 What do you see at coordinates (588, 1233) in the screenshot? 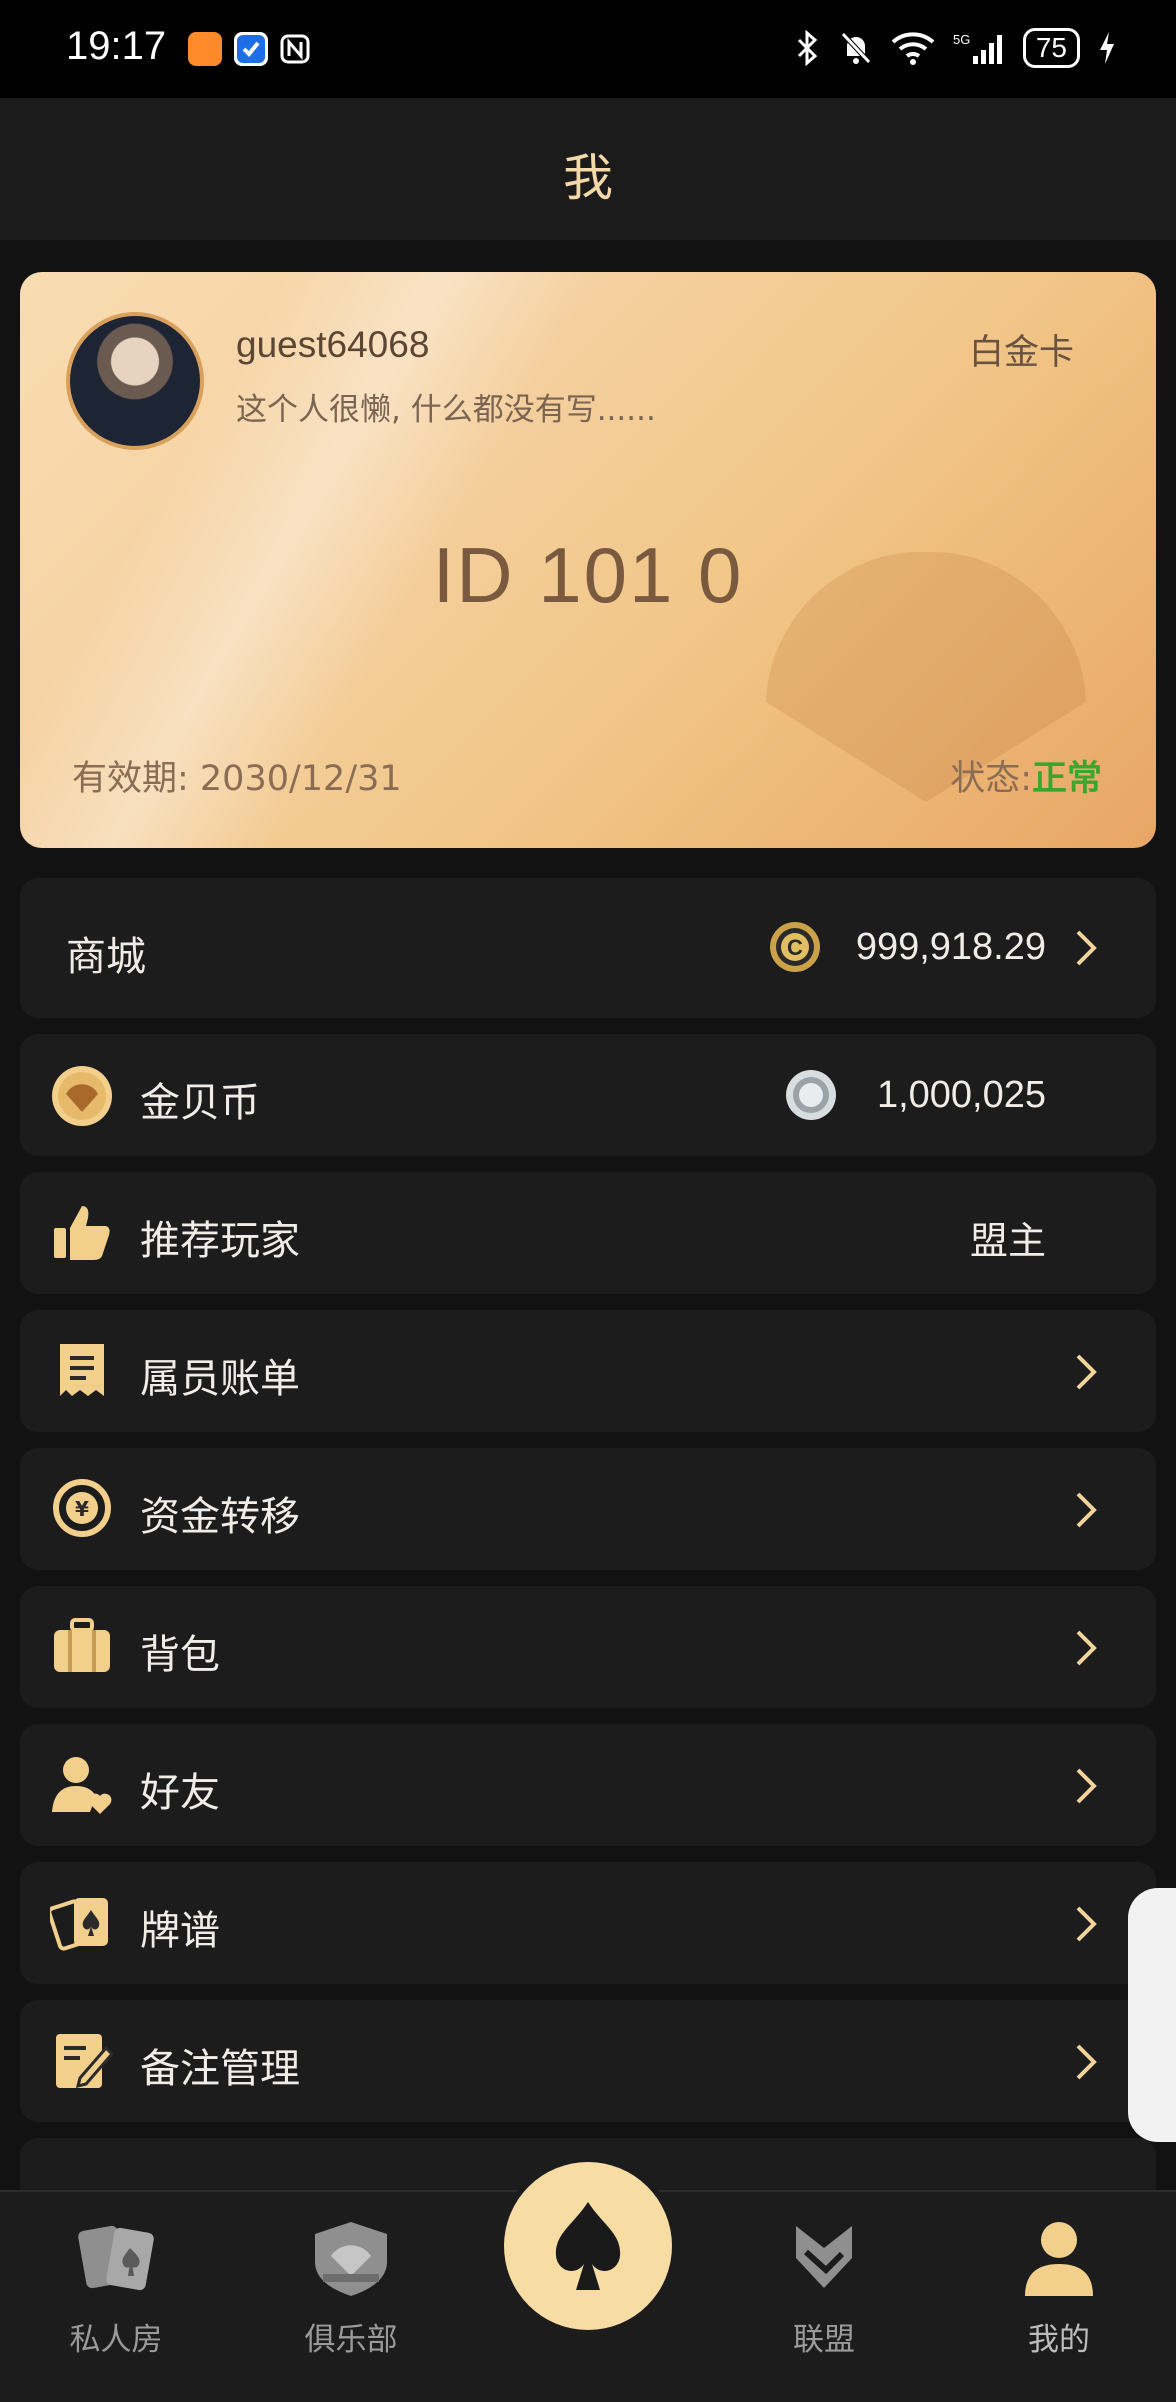
I see `menu-item-recommend: 推荐玩家 盟主` at bounding box center [588, 1233].